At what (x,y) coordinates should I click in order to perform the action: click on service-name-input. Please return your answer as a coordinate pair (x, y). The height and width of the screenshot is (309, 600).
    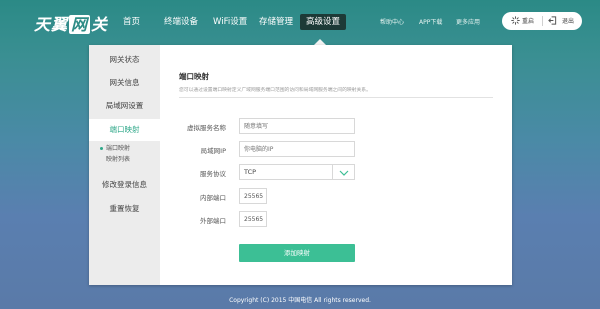
    Looking at the image, I should click on (297, 126).